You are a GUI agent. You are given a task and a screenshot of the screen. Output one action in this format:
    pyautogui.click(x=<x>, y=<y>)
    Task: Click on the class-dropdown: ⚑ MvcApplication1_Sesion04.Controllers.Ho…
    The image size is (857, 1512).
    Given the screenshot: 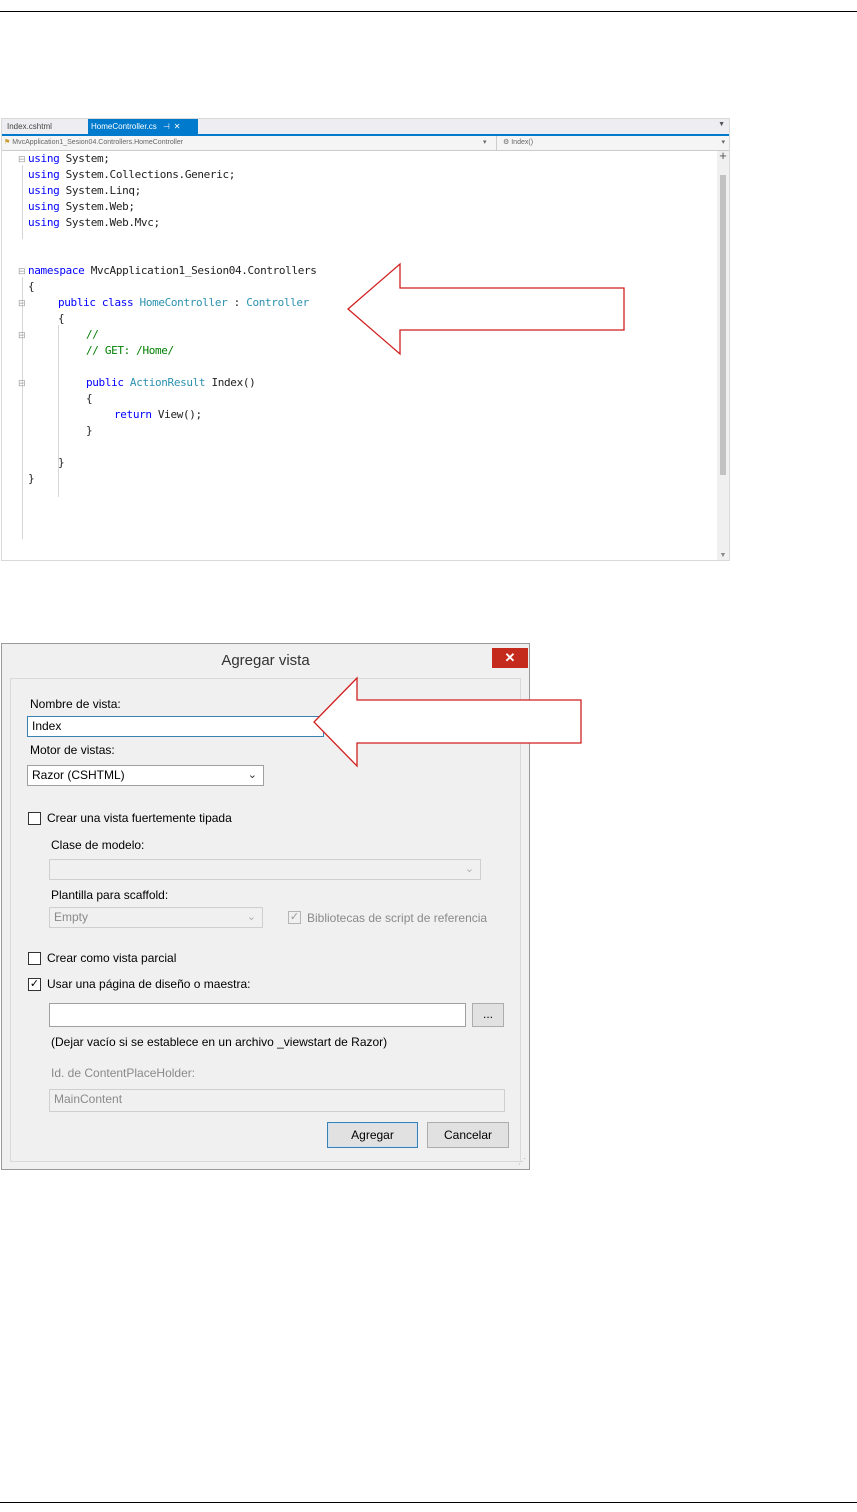 What is the action you would take?
    pyautogui.click(x=243, y=143)
    